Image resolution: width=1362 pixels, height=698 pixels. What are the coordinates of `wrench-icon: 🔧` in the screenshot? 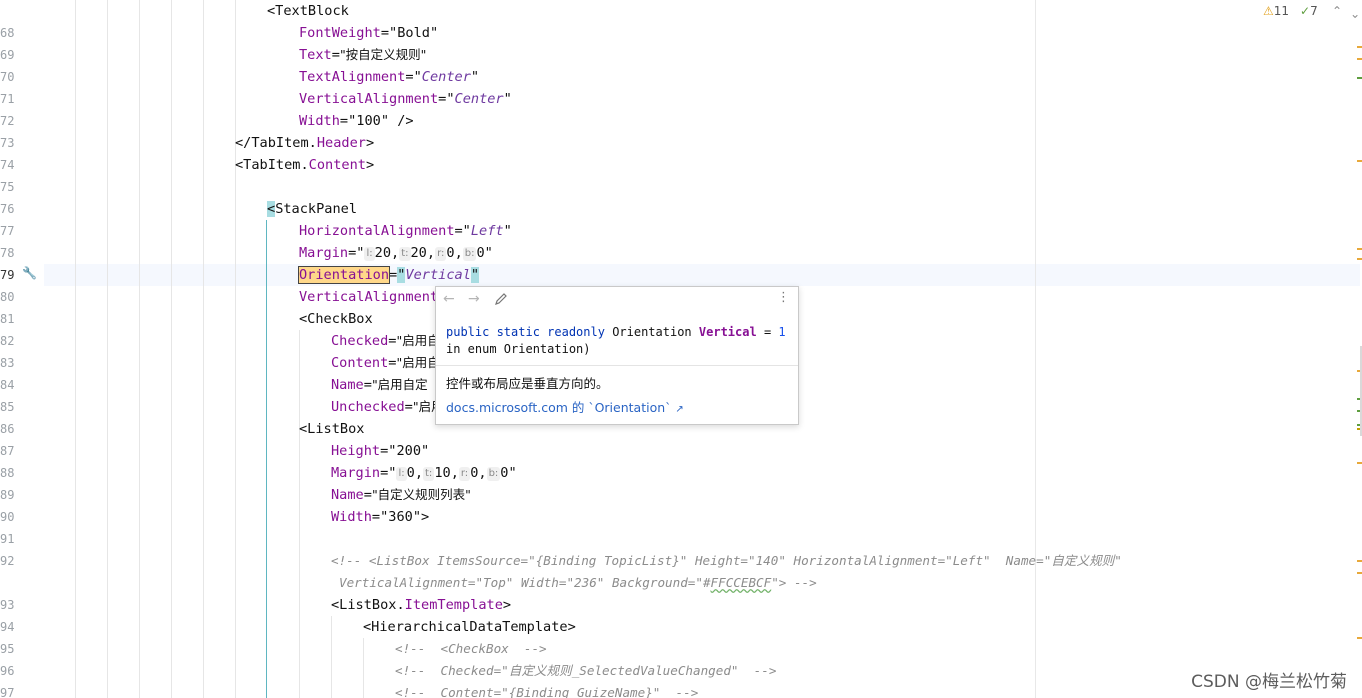 It's located at (29, 273).